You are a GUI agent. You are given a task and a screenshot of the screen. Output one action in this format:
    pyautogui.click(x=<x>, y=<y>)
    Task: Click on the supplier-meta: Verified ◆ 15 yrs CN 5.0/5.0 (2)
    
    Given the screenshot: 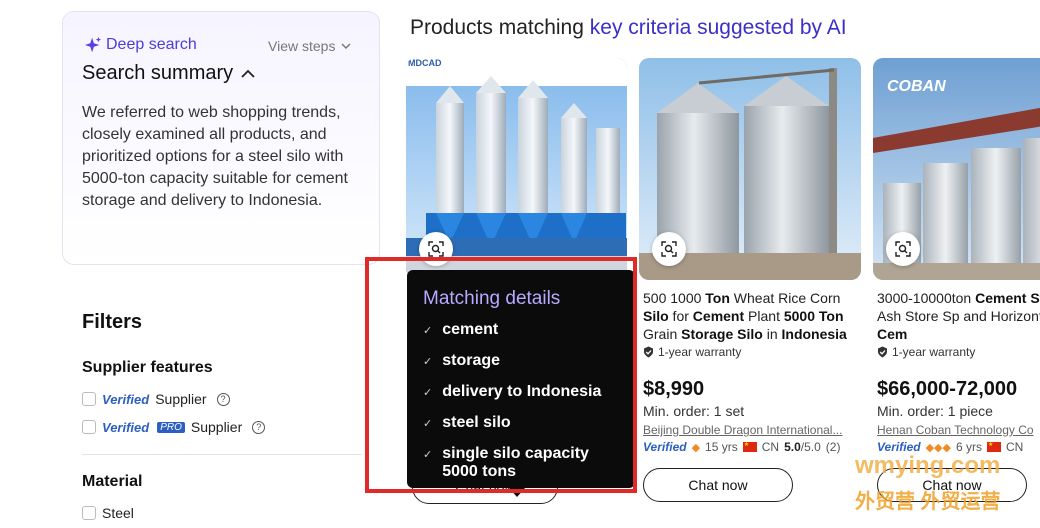 What is the action you would take?
    pyautogui.click(x=741, y=447)
    